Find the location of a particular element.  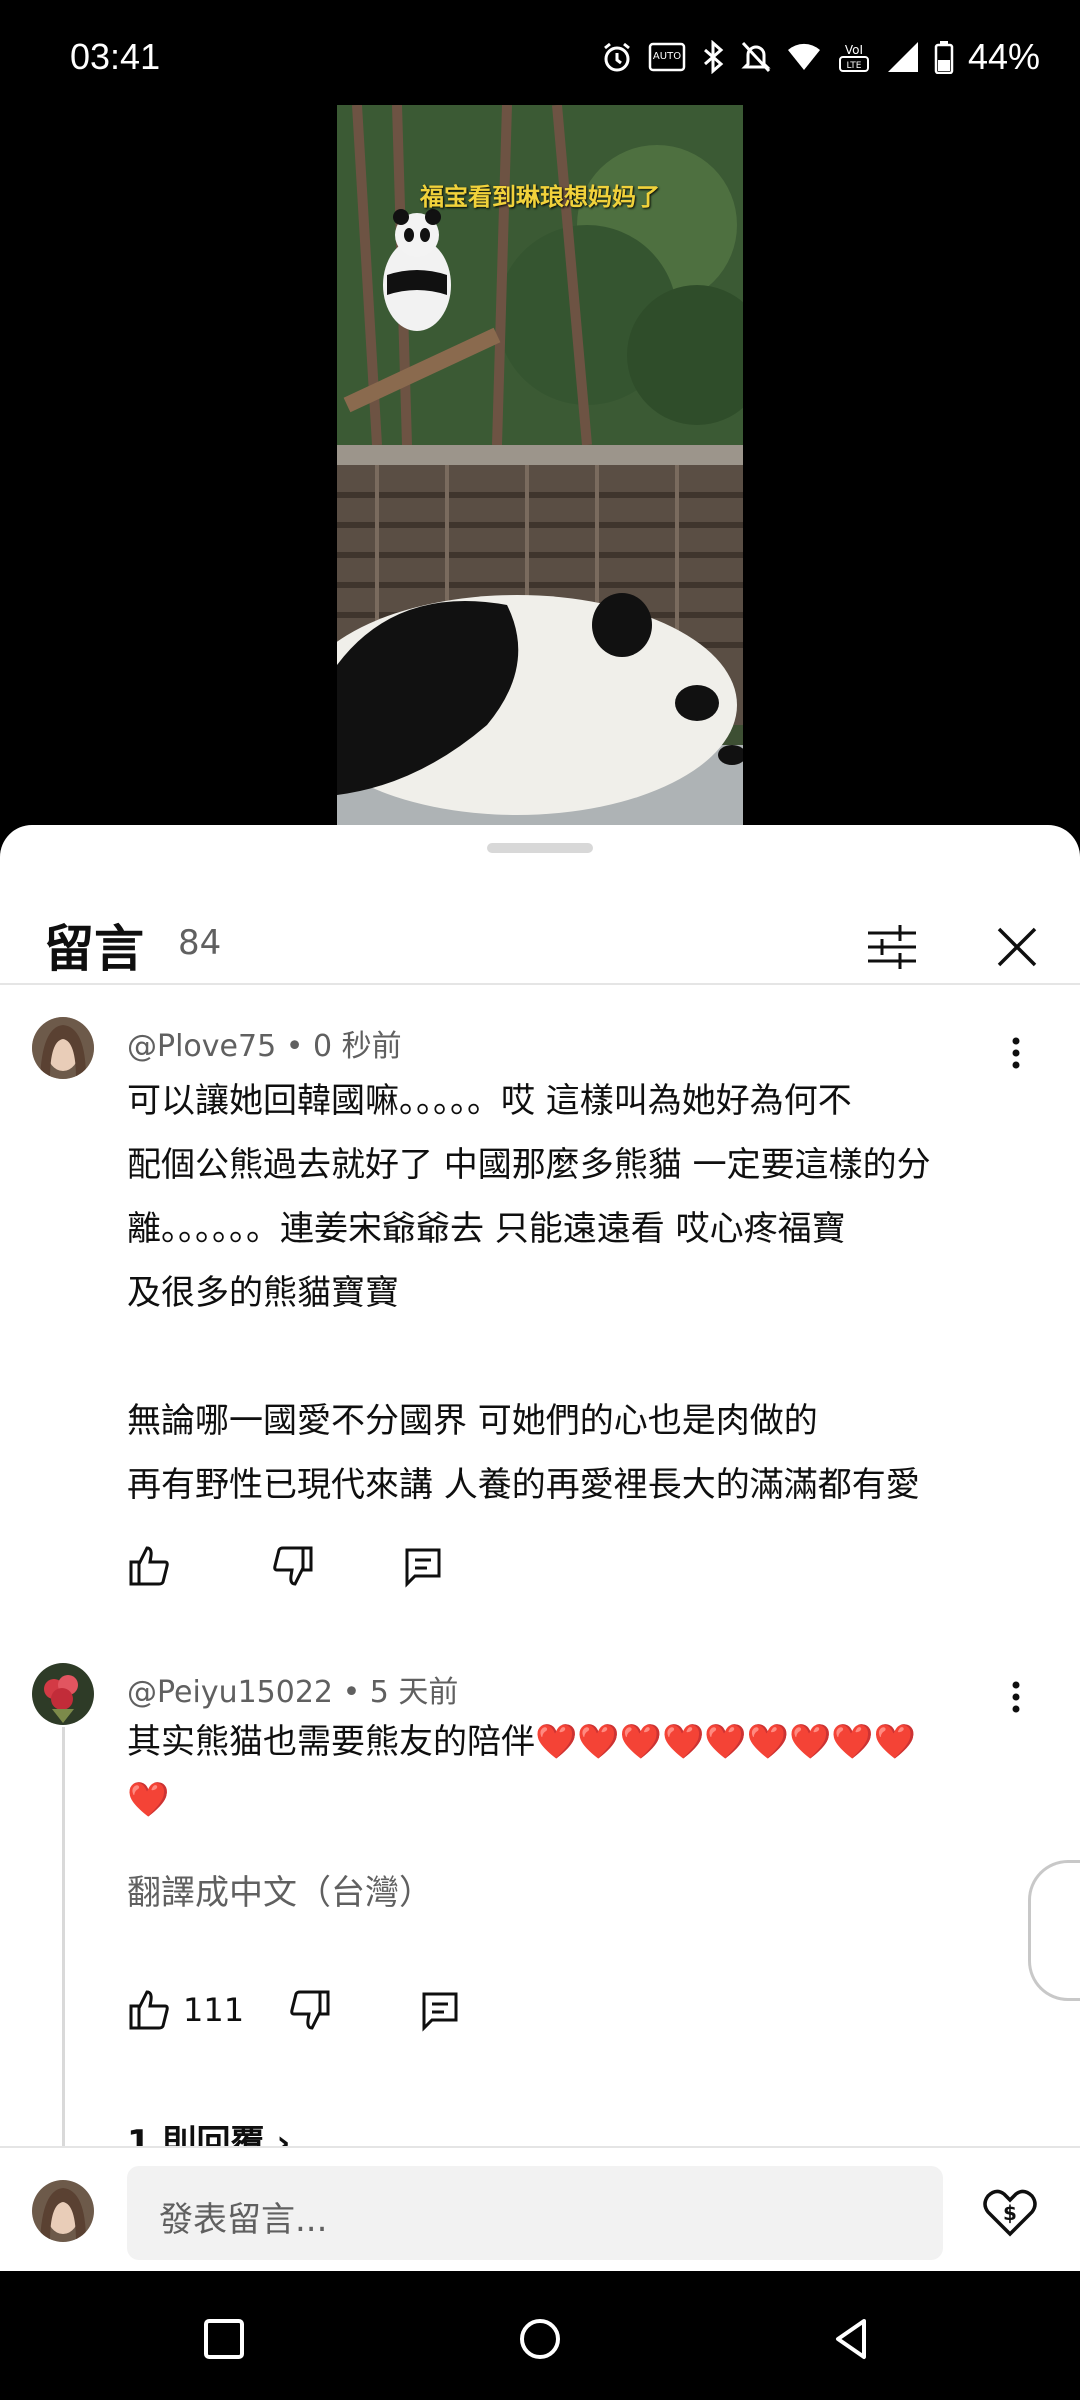

status-bar: 03:41 AUTO VoI LTE 44% is located at coordinates (540, 52).